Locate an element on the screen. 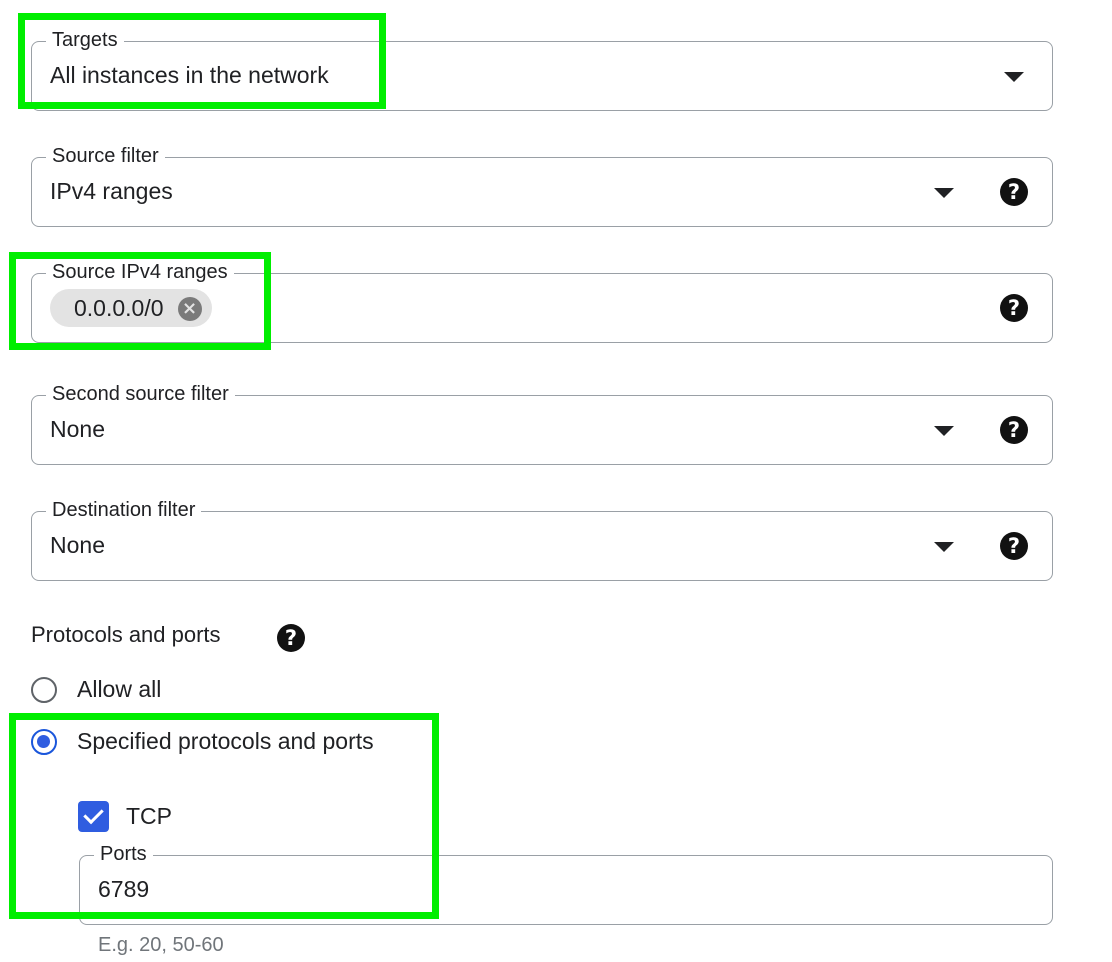 The image size is (1112, 962). destination-filter-value: None is located at coordinates (77, 545).